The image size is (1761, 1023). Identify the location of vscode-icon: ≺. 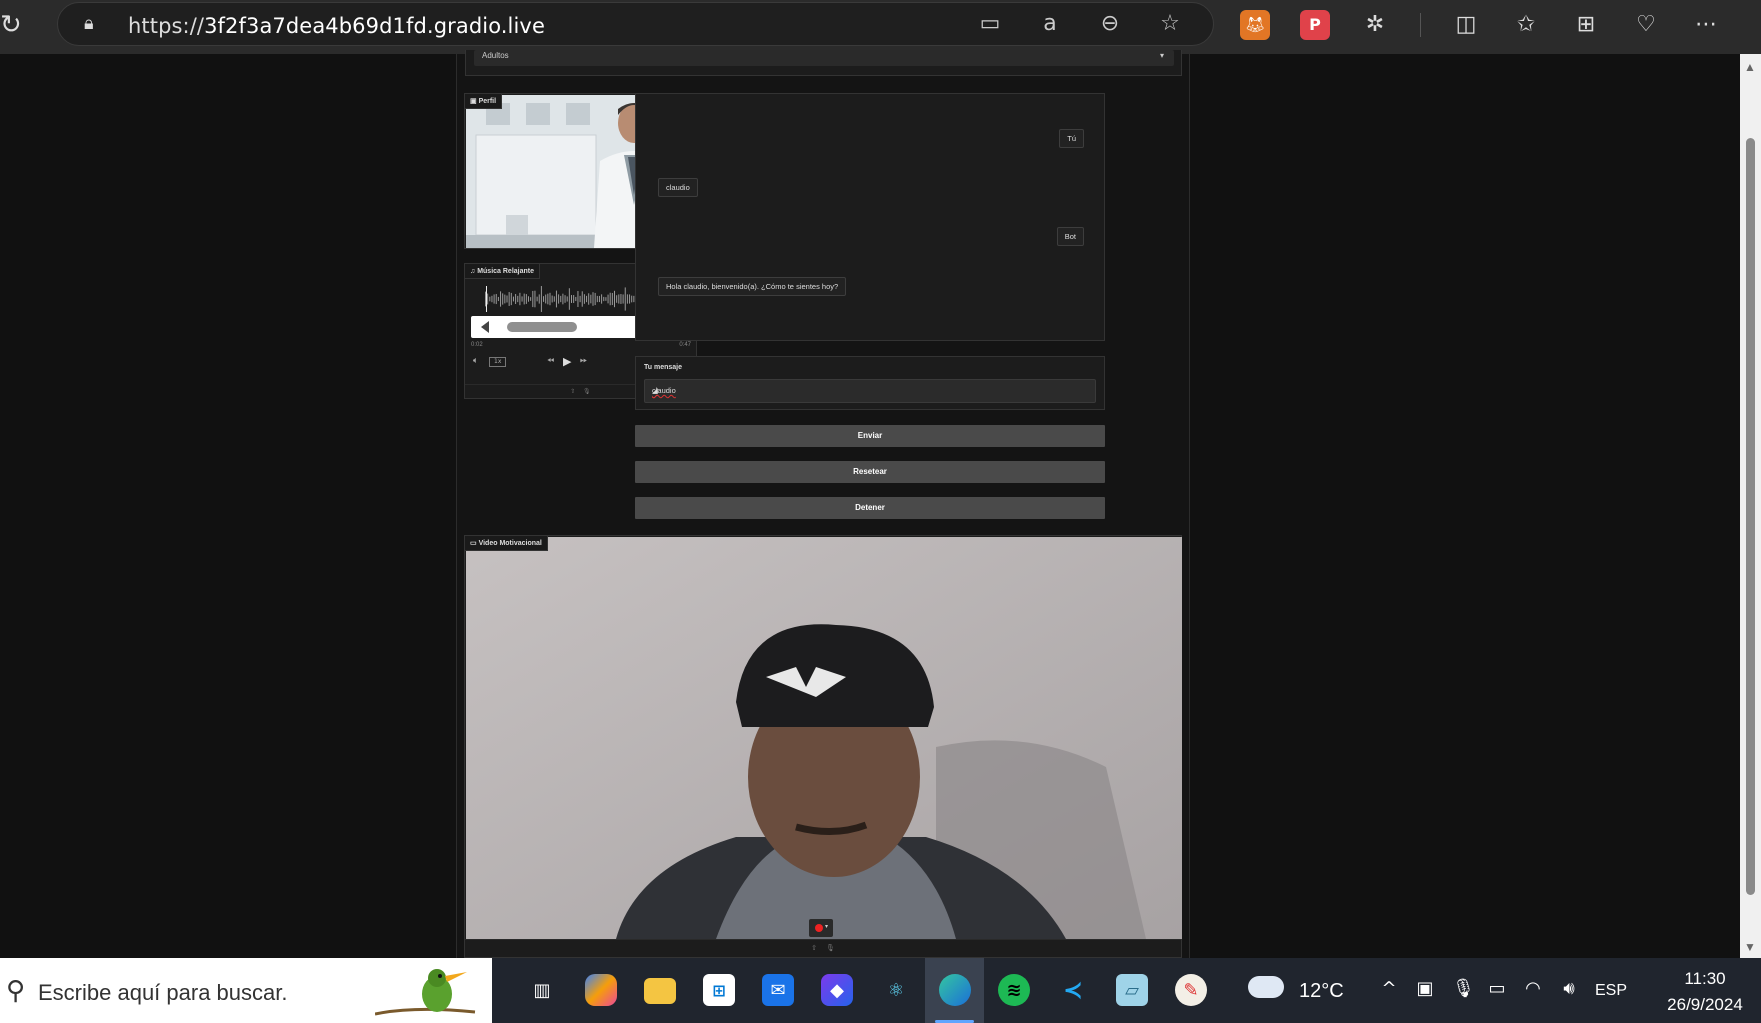
(1072, 990).